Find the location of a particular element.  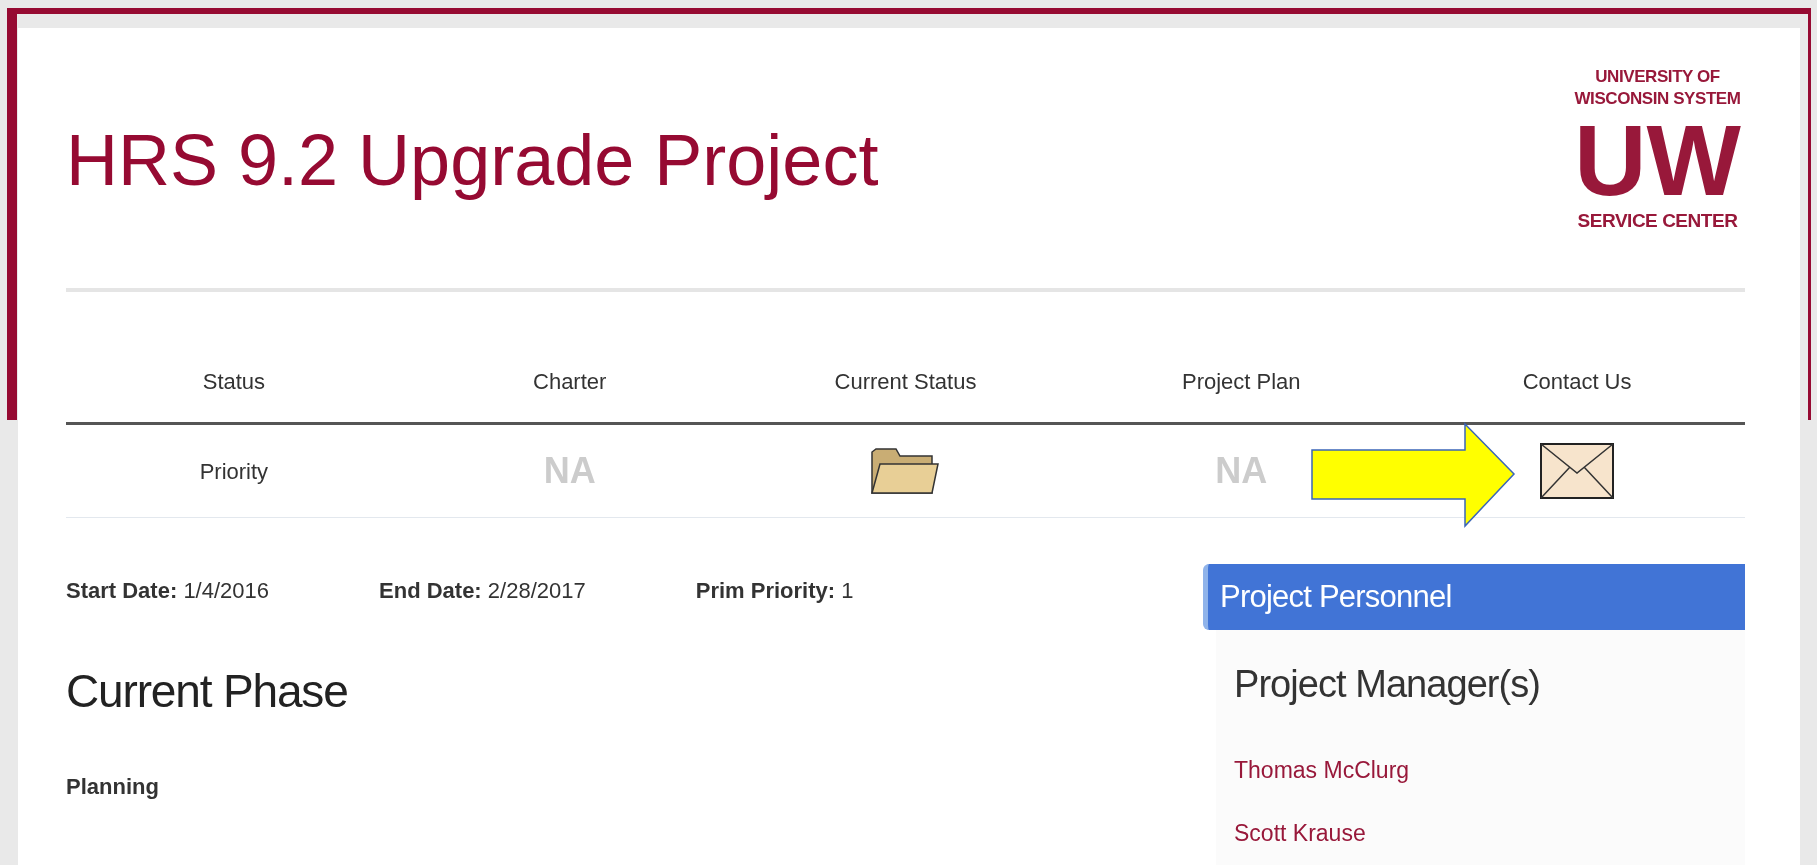

logo-text: UNIVERSITY OF is located at coordinates (1657, 77).